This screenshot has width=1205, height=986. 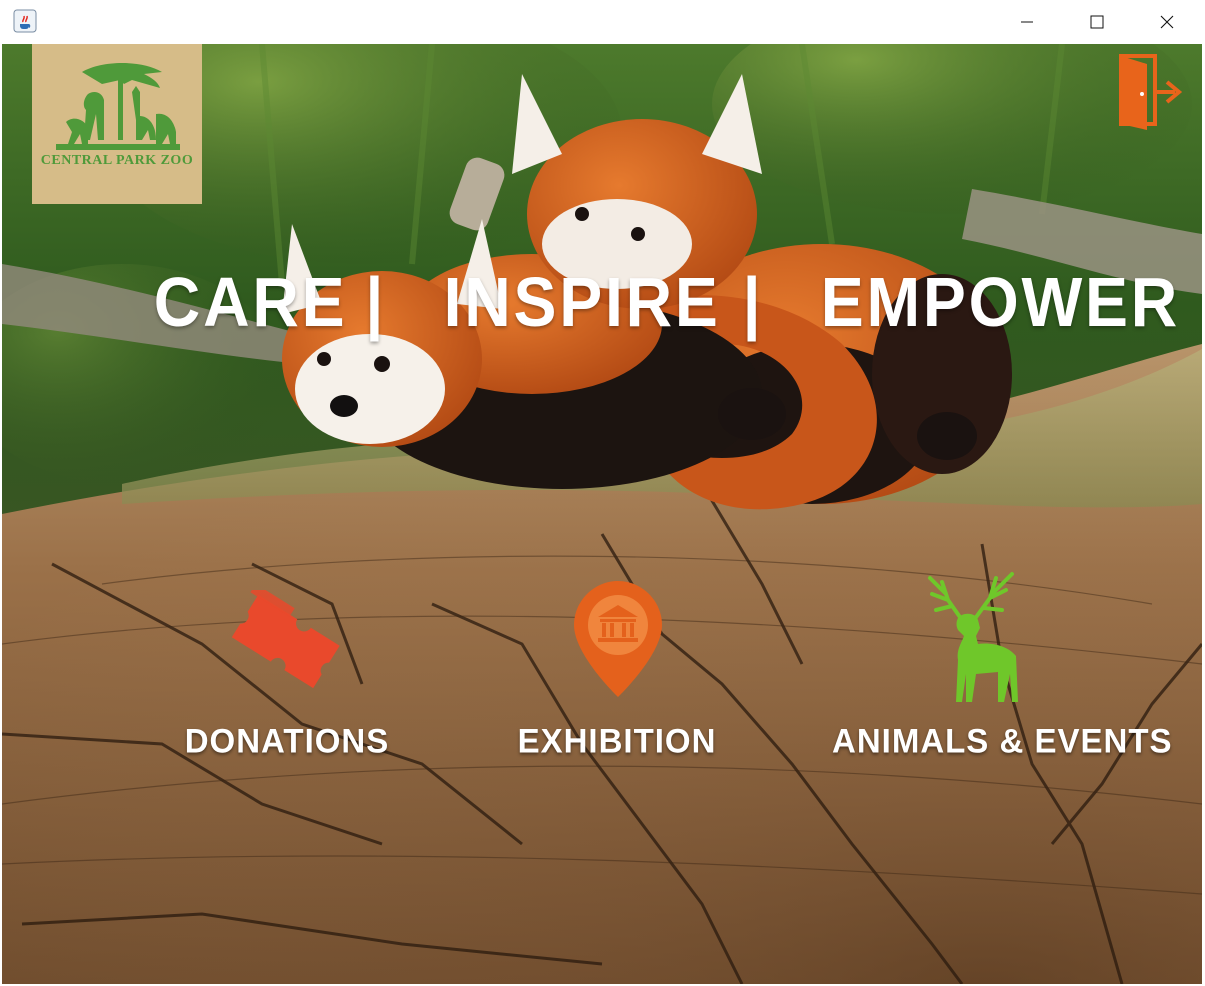 What do you see at coordinates (1000, 302) in the screenshot?
I see `slogan-word-empower: EMPOWER` at bounding box center [1000, 302].